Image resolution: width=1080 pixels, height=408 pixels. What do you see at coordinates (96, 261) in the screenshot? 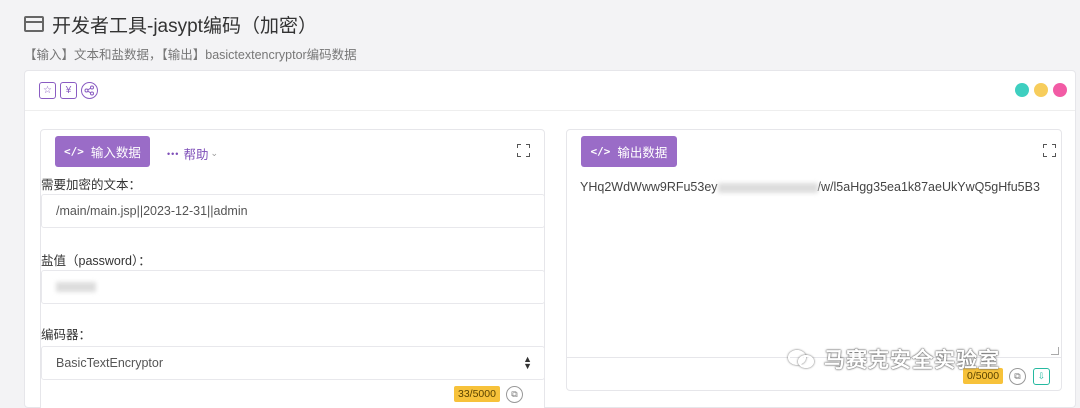
I see `salt-field-label: 盐值（password）：` at bounding box center [96, 261].